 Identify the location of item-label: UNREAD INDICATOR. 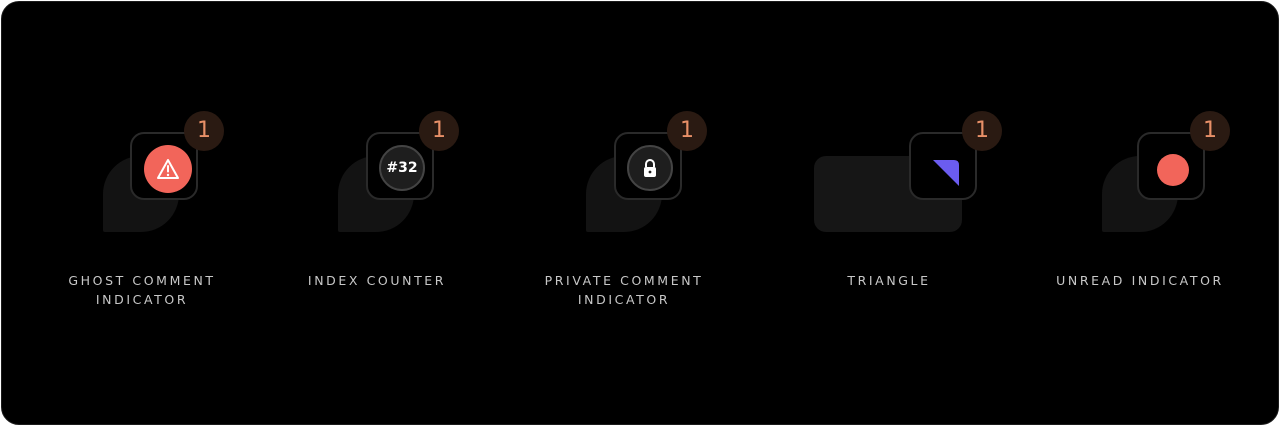
(1140, 280).